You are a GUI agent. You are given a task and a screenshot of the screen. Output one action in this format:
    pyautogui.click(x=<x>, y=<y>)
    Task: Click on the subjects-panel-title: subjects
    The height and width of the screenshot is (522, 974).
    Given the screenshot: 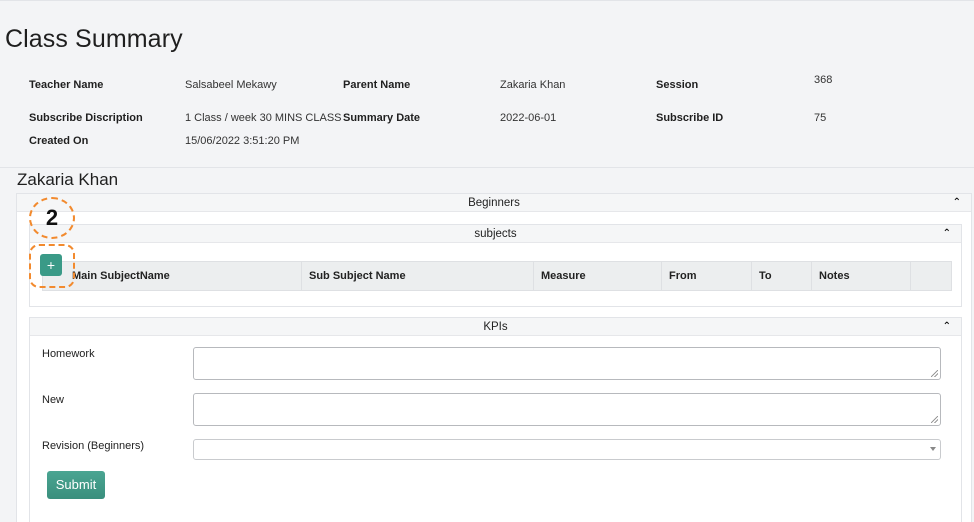 What is the action you would take?
    pyautogui.click(x=495, y=234)
    